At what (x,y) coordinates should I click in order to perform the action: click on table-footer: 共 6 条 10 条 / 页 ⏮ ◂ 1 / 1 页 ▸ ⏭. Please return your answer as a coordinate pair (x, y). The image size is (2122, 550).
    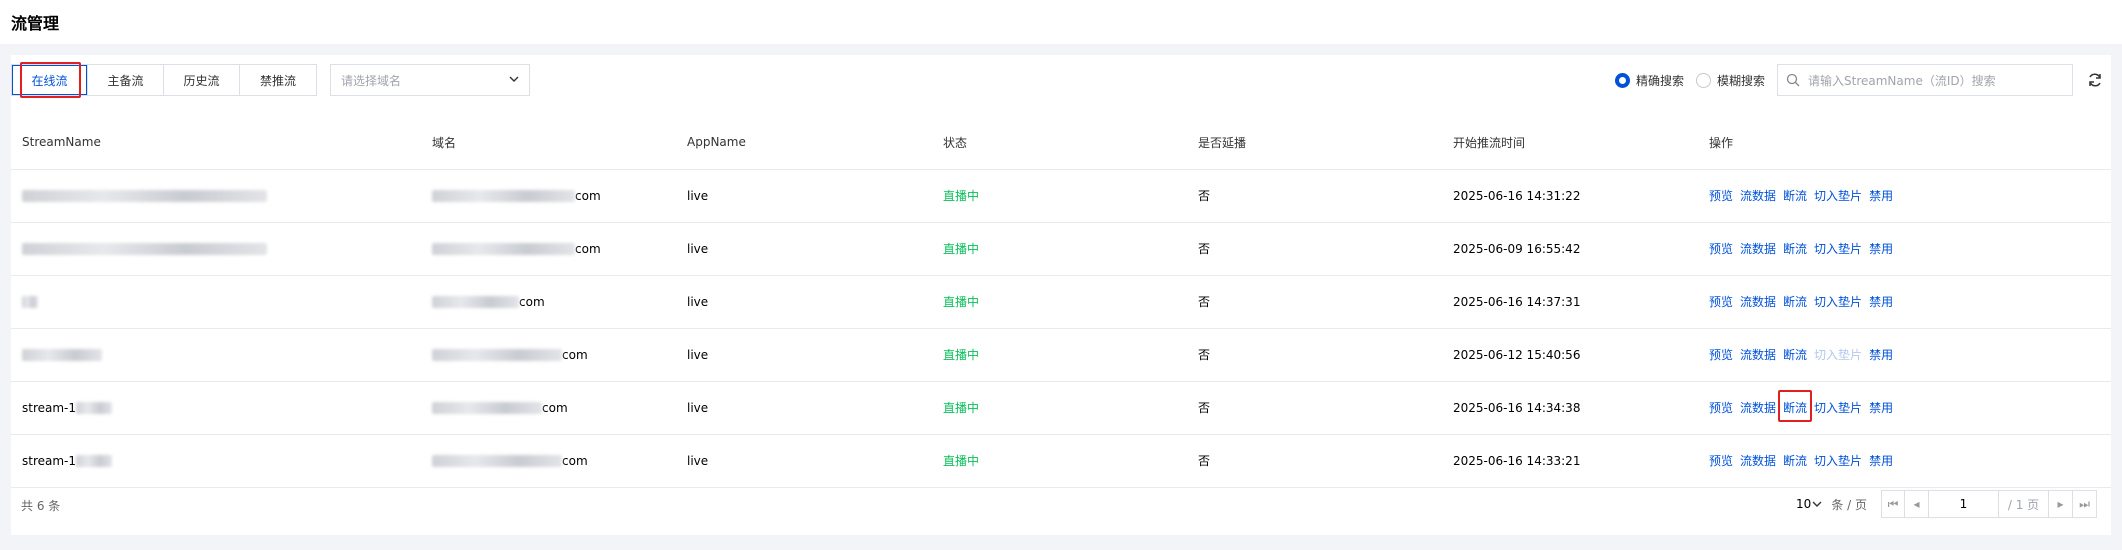
    Looking at the image, I should click on (1061, 505).